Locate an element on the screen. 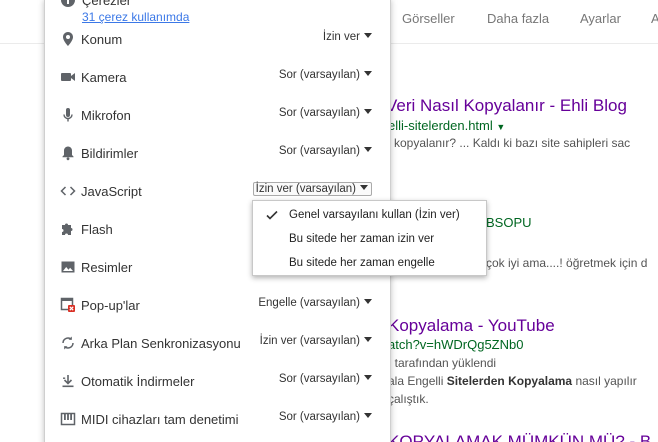 This screenshot has height=442, width=658. result-title: KOPYALAMAK MÜMKÜN MÜ? - B is located at coordinates (519, 437).